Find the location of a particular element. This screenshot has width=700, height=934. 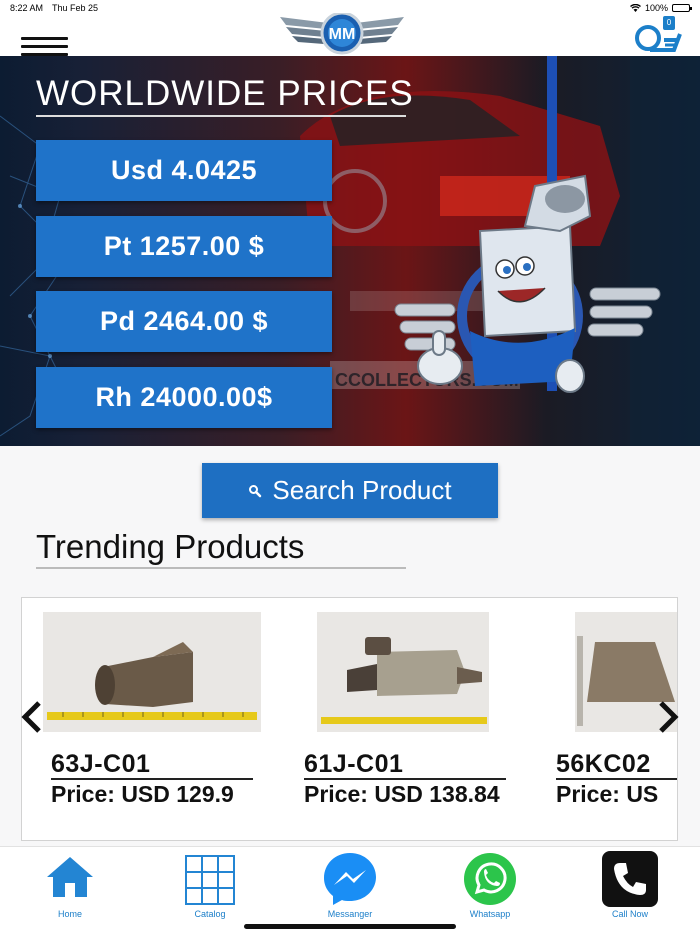

price-rhodium-button: Rh 24000.00$ is located at coordinates (184, 397).